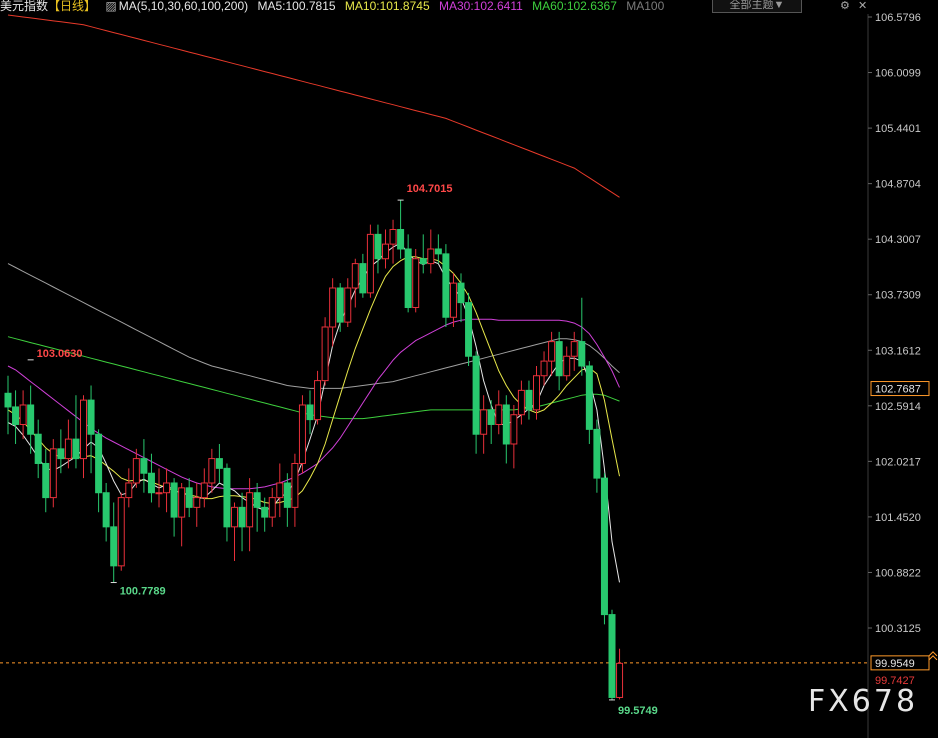  What do you see at coordinates (143, 592) in the screenshot?
I see `left-low-label: 100.7789` at bounding box center [143, 592].